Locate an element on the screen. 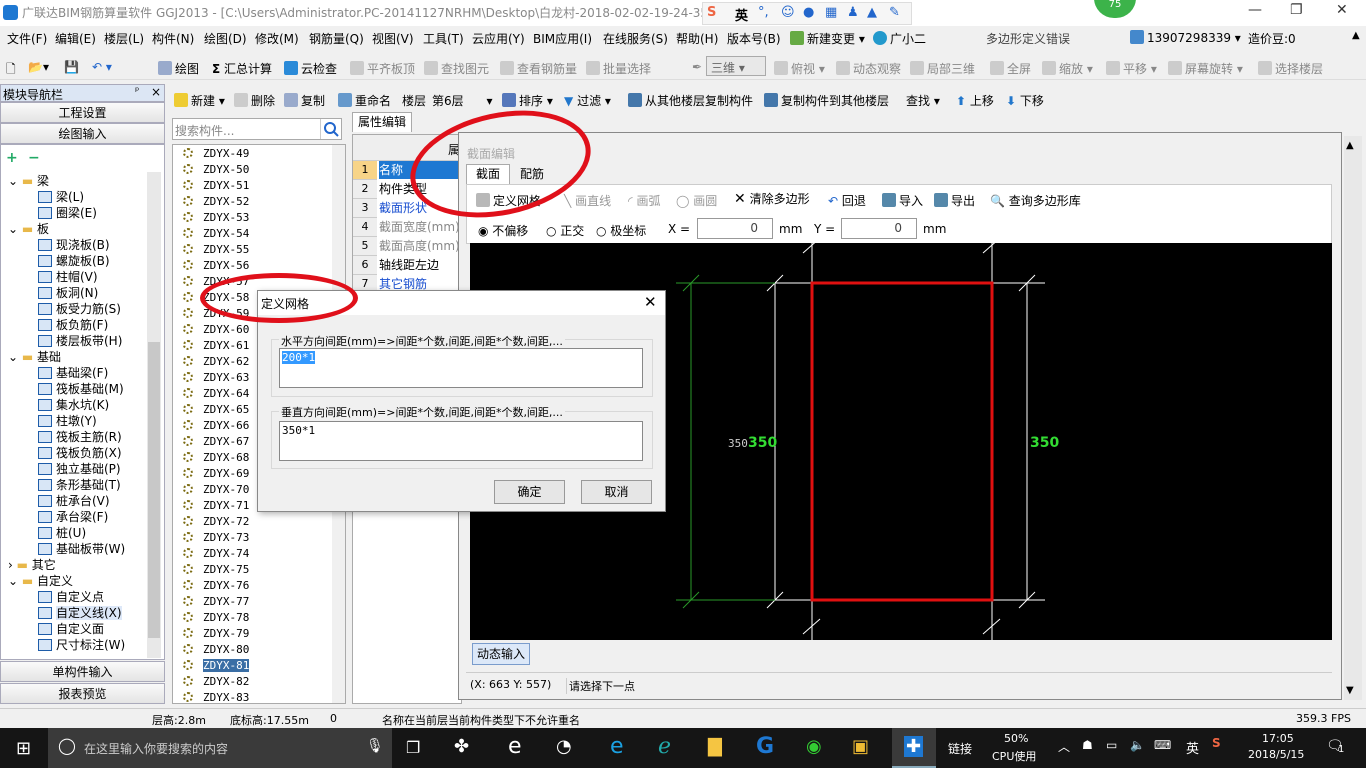  copy-to-floor-button: 复制构件到其他楼层 is located at coordinates (826, 100).